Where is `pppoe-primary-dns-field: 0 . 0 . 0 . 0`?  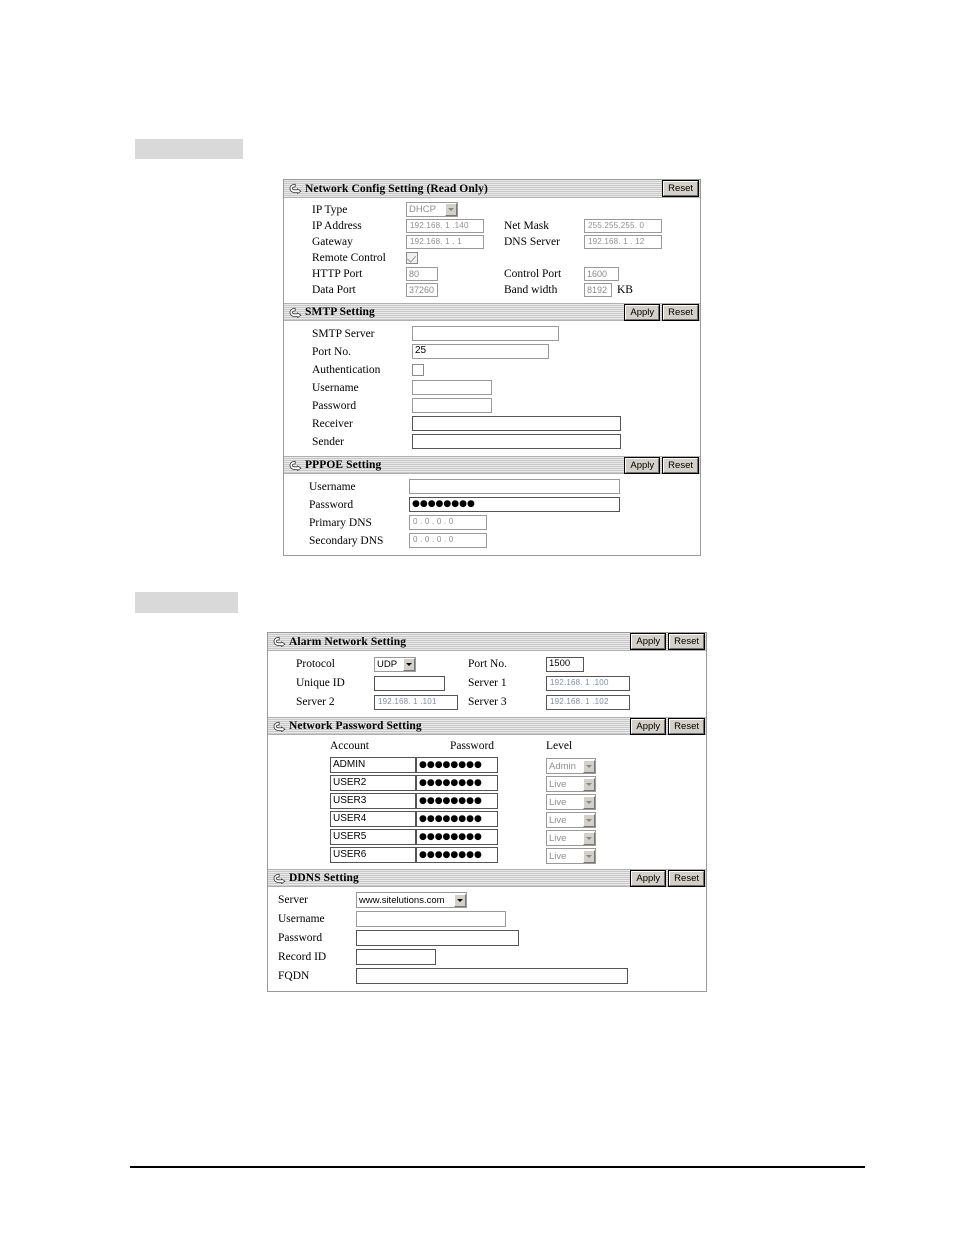
pppoe-primary-dns-field: 0 . 0 . 0 . 0 is located at coordinates (448, 522).